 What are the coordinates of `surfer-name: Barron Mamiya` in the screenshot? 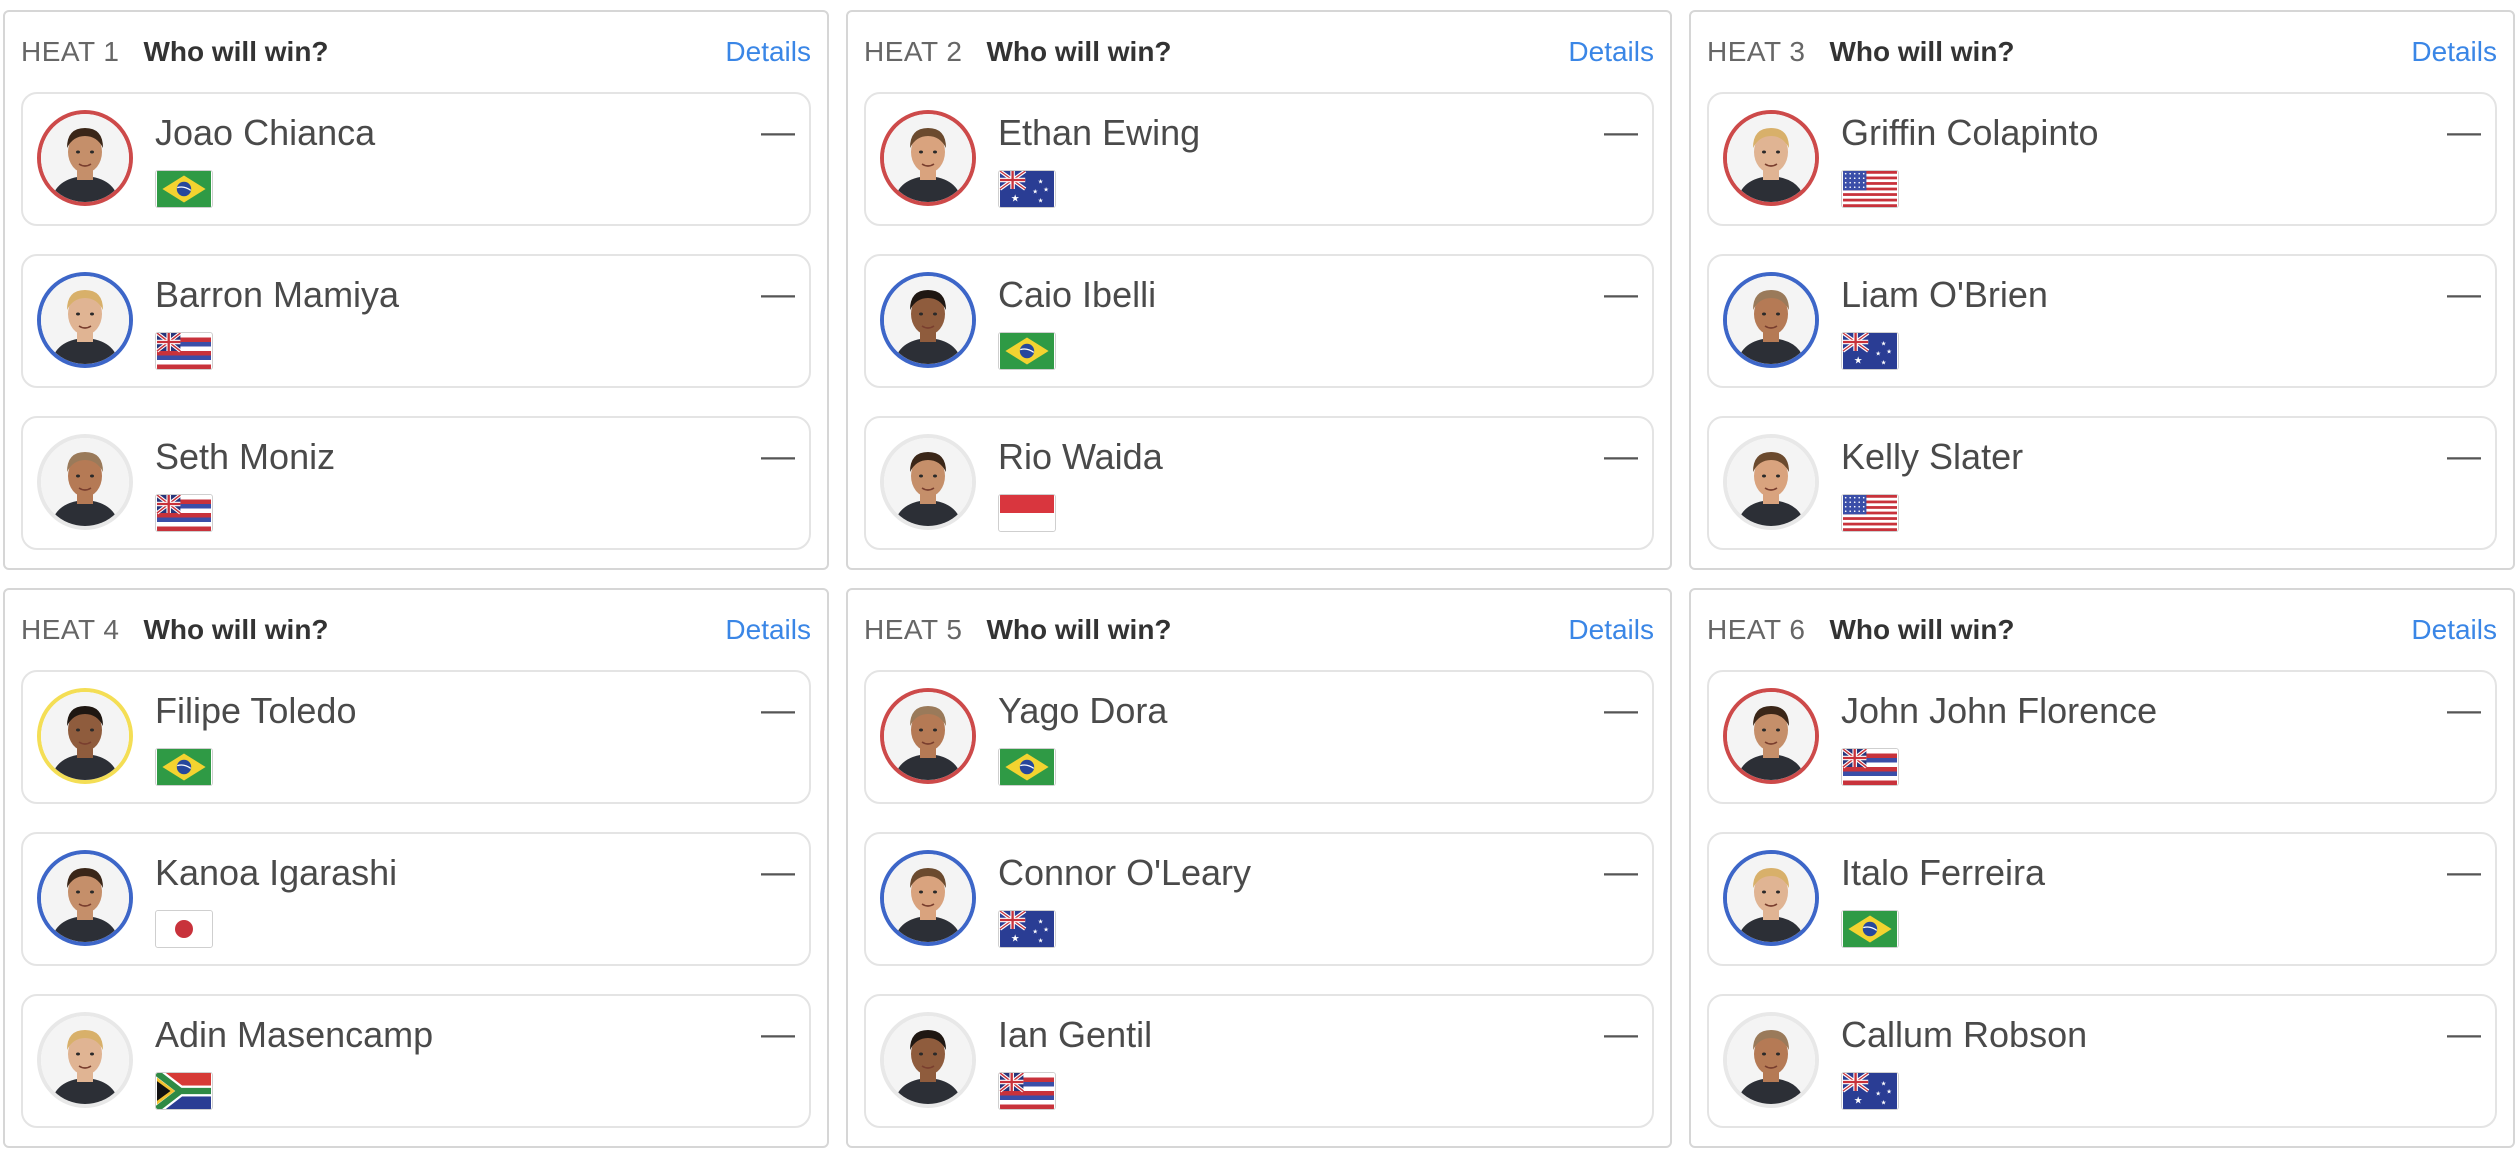 It's located at (277, 294).